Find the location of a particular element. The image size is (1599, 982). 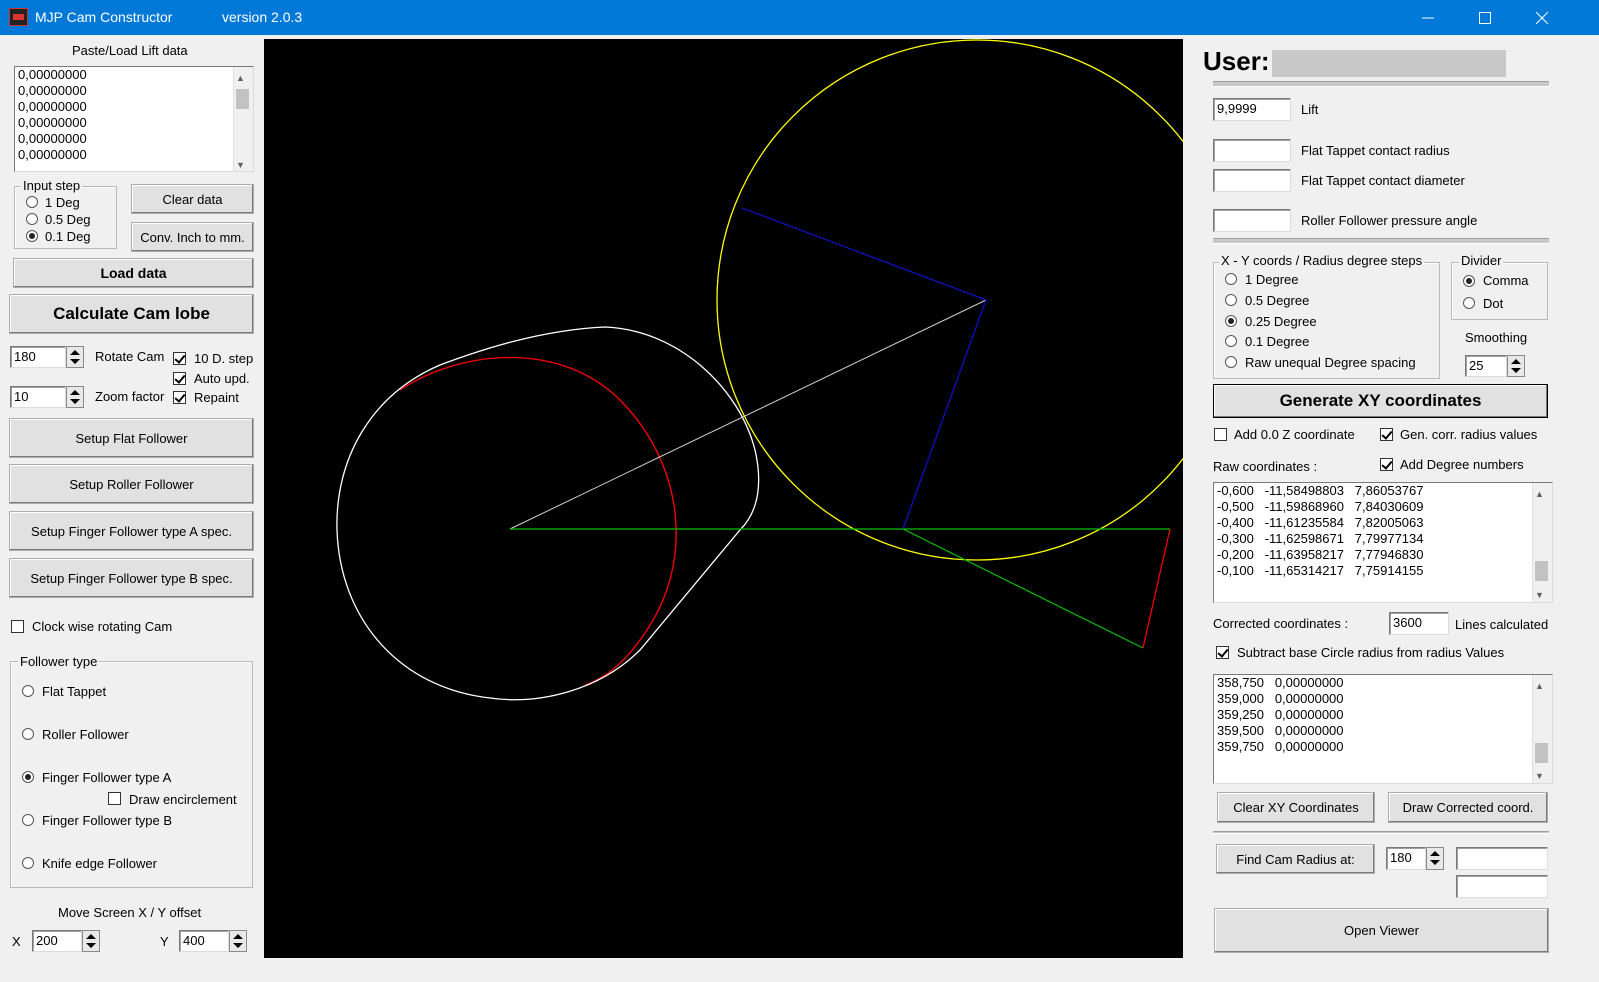

y-offset-spinner is located at coordinates (238, 941).